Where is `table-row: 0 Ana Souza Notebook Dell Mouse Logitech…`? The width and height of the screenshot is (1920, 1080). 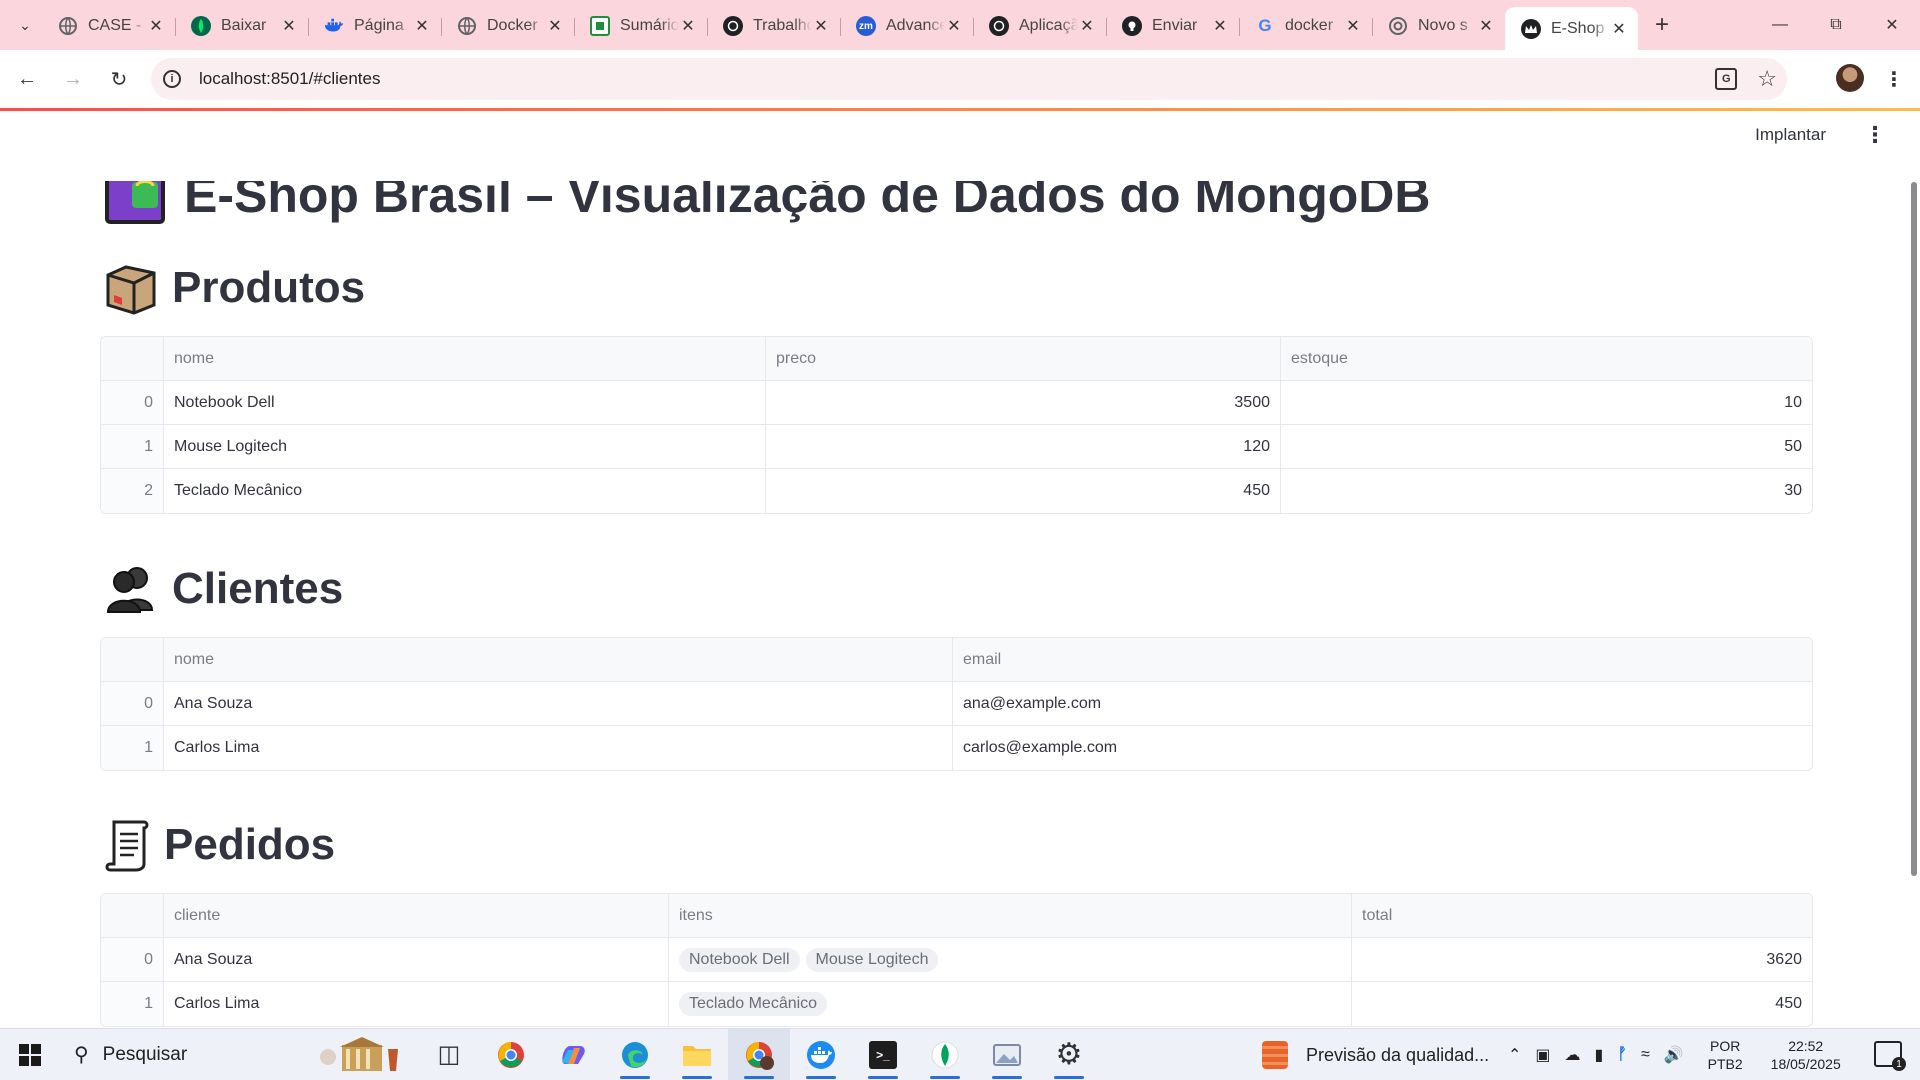
table-row: 0 Ana Souza Notebook Dell Mouse Logitech… is located at coordinates (956, 960).